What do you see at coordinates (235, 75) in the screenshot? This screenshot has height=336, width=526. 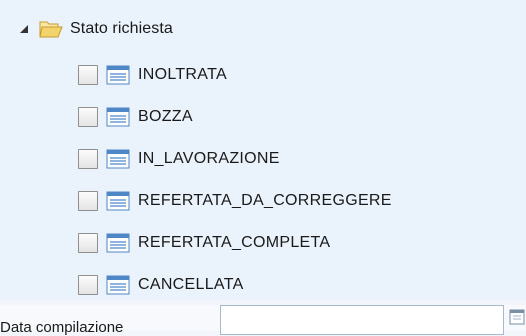 I see `tree-item-inoltrata: INOLTRATA` at bounding box center [235, 75].